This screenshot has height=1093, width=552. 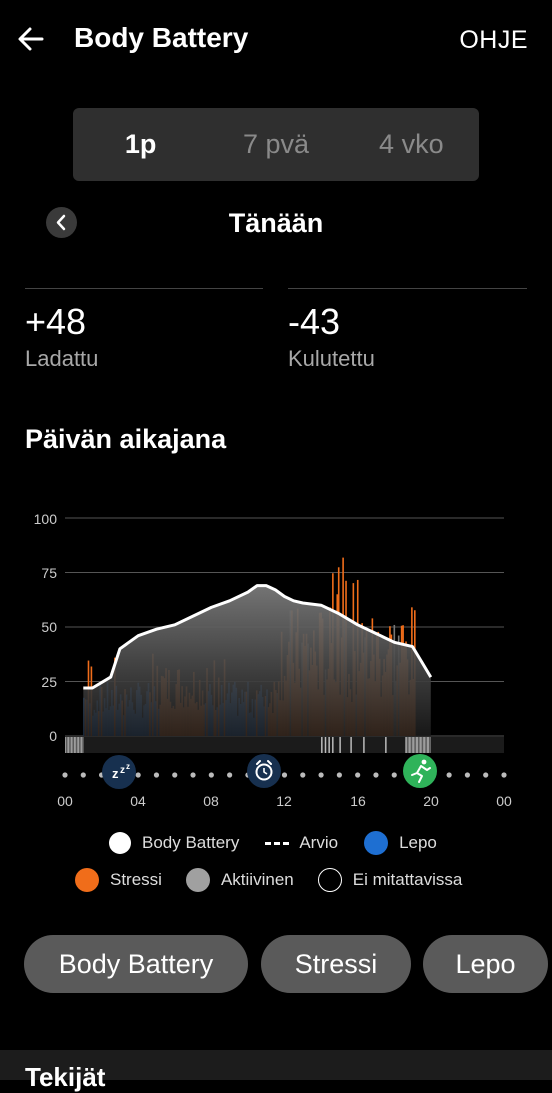 I want to click on legend-label: Body Battery, so click(x=191, y=842).